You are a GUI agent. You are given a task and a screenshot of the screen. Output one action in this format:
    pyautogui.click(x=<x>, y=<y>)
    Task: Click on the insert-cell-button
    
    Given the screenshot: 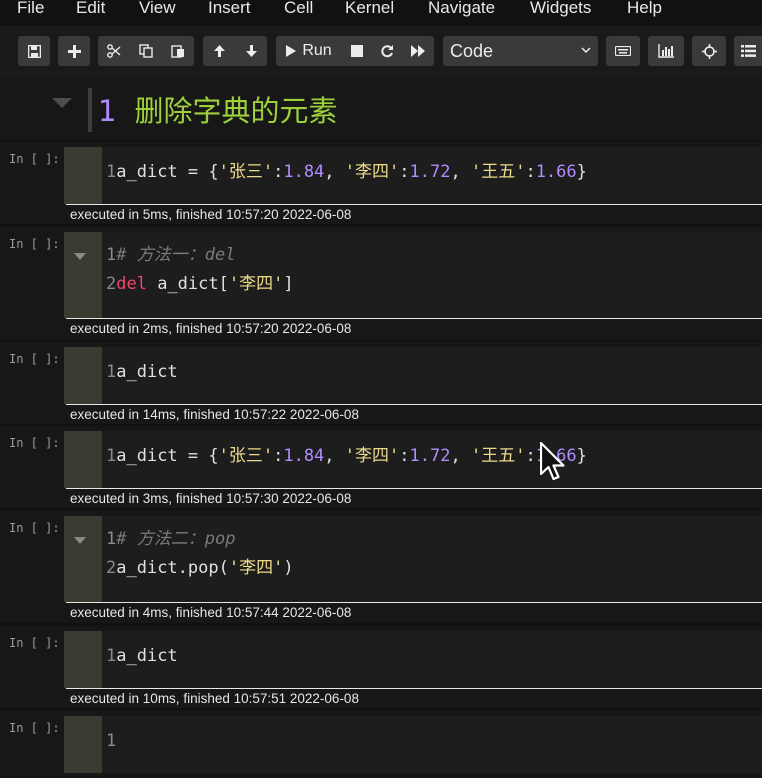 What is the action you would take?
    pyautogui.click(x=74, y=51)
    